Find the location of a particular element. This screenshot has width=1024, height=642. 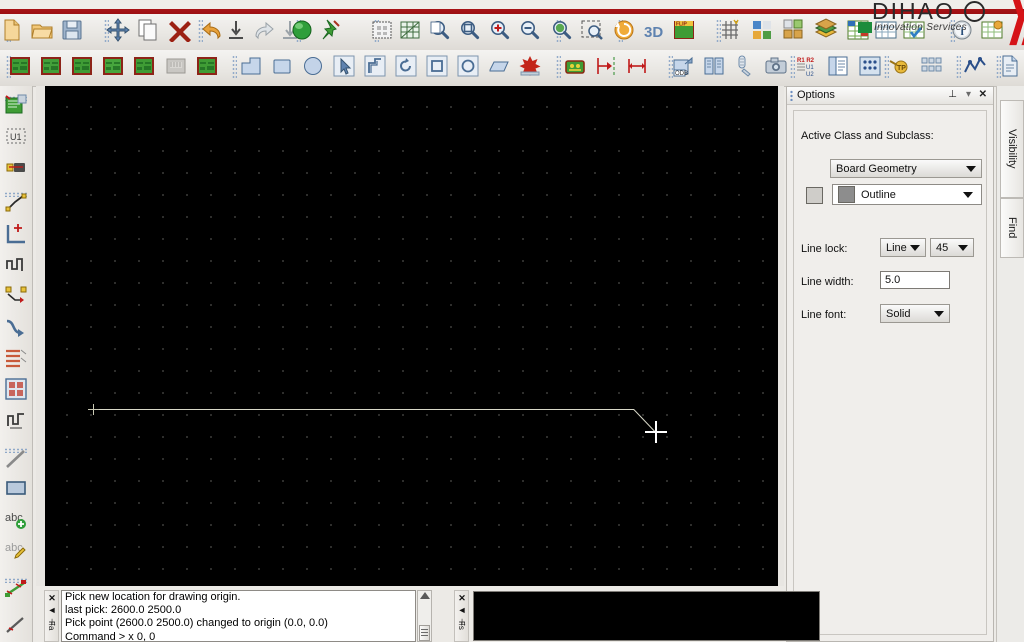

drc-shape-button is located at coordinates (530, 67).